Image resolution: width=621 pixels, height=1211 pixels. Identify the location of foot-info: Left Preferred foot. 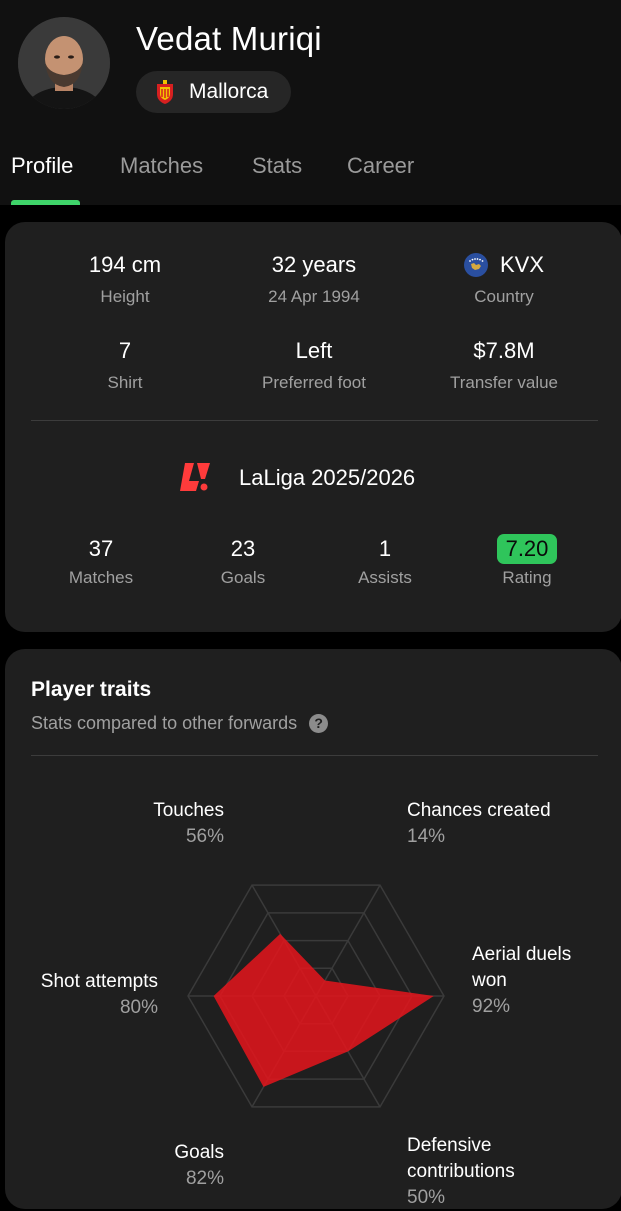
(314, 365).